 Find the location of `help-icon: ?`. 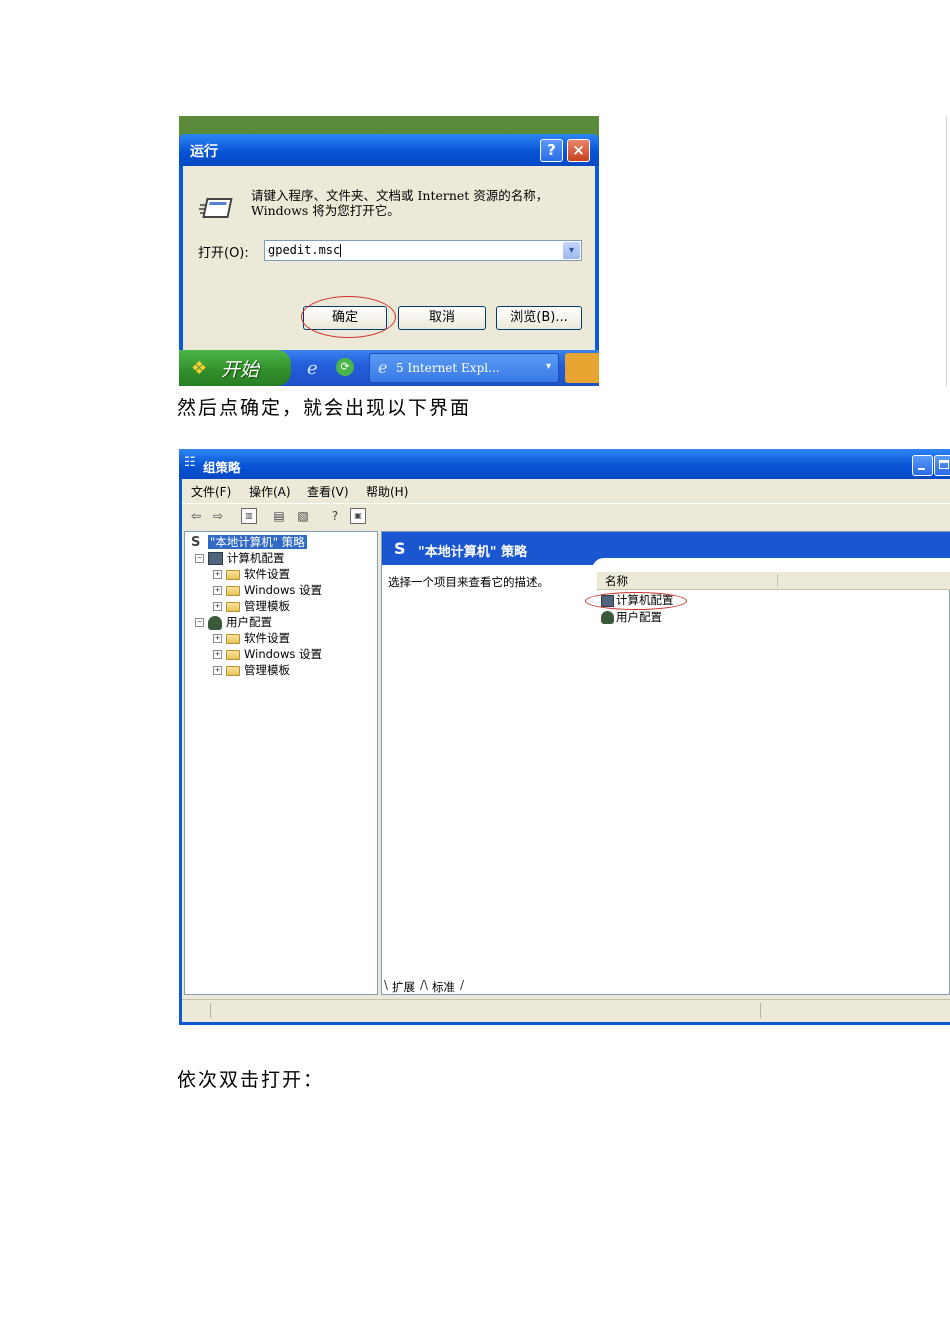

help-icon: ? is located at coordinates (335, 516).